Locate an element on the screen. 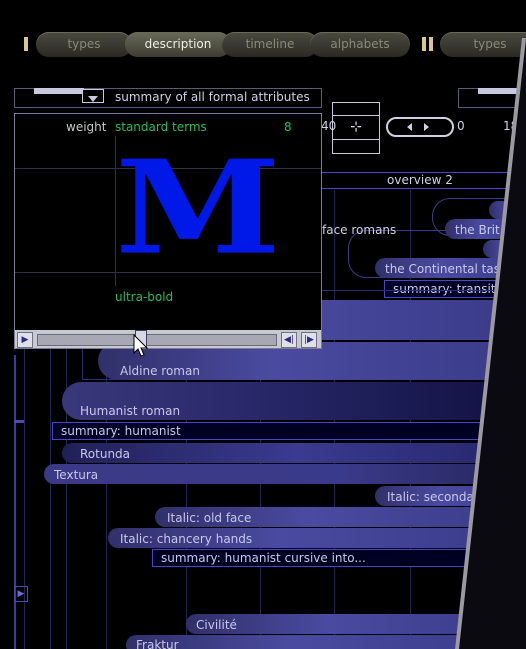  tab-types-2: types is located at coordinates (483, 44).